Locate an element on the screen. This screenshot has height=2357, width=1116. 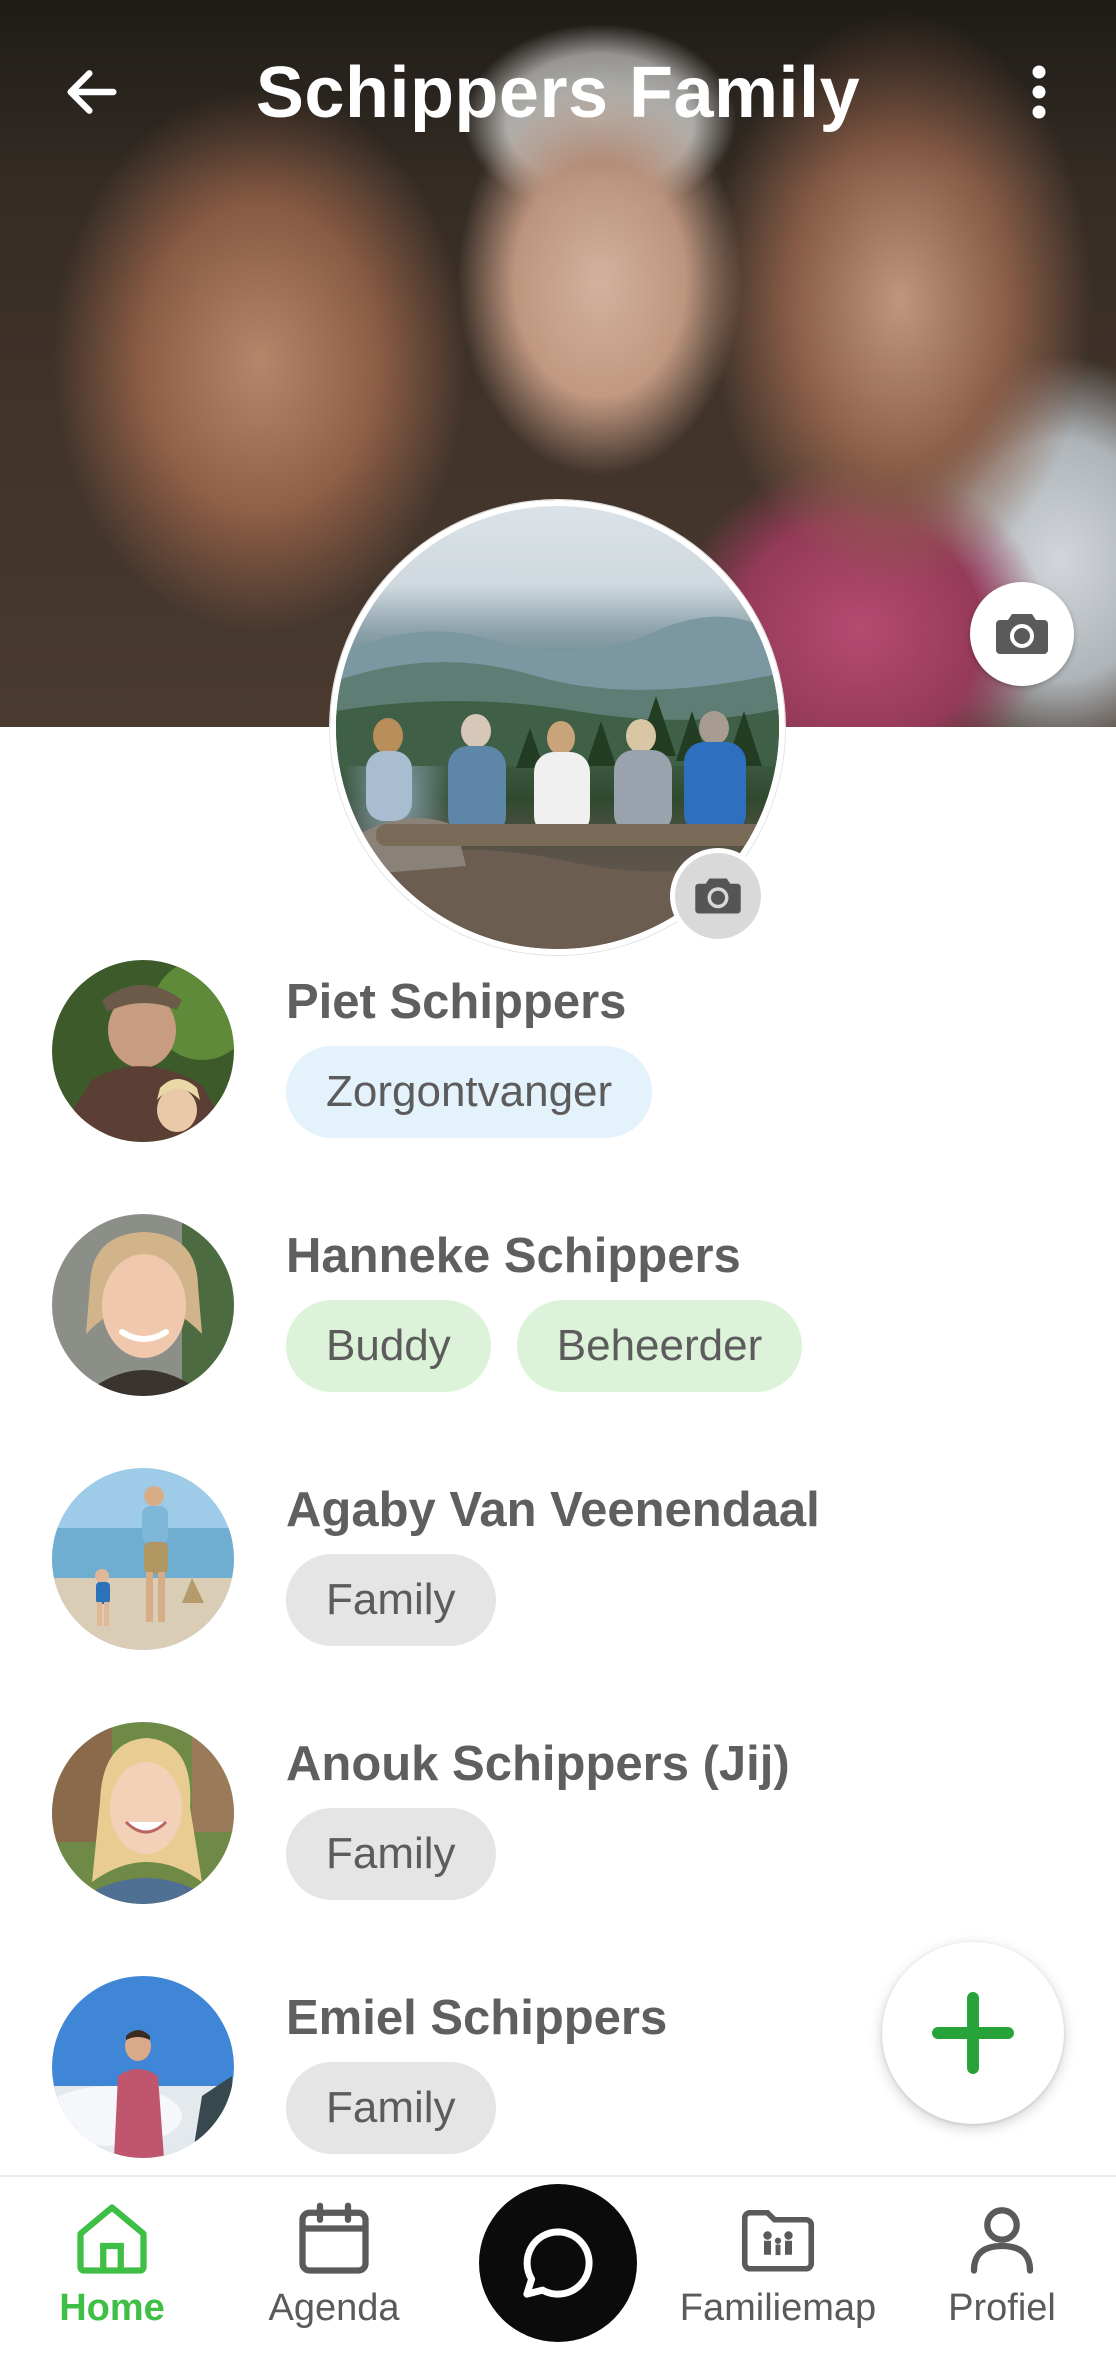
page-title: Schippers Family is located at coordinates (558, 93).